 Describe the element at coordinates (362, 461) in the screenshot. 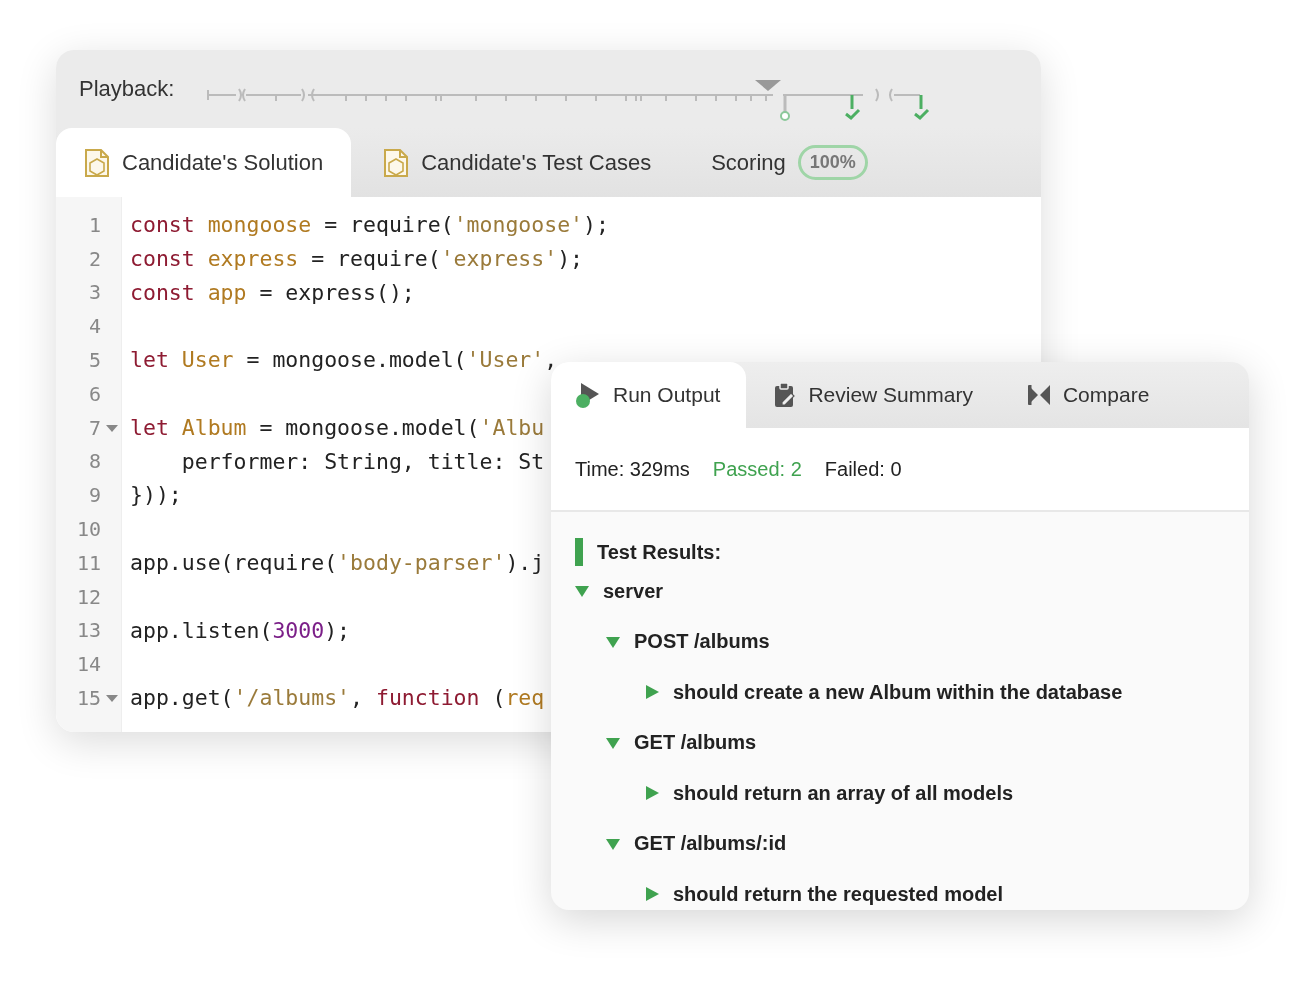

I see `code-line: performer: String, title: St` at that location.